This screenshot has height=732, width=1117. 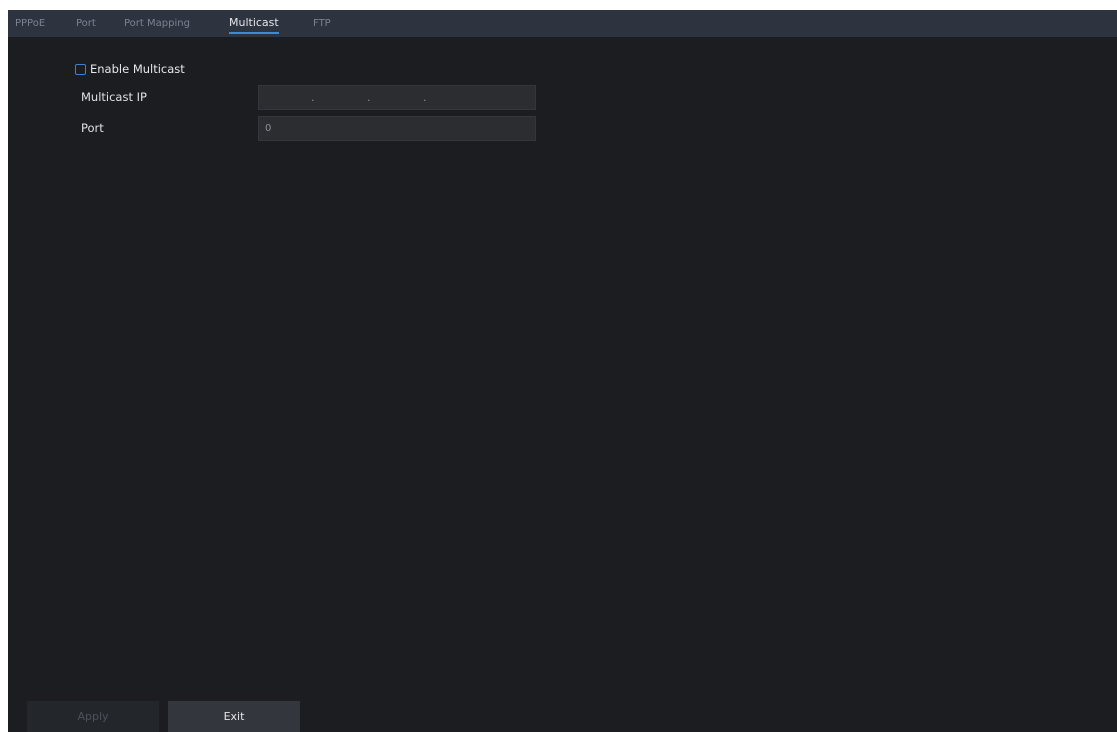 I want to click on apply-button: Apply, so click(x=93, y=716).